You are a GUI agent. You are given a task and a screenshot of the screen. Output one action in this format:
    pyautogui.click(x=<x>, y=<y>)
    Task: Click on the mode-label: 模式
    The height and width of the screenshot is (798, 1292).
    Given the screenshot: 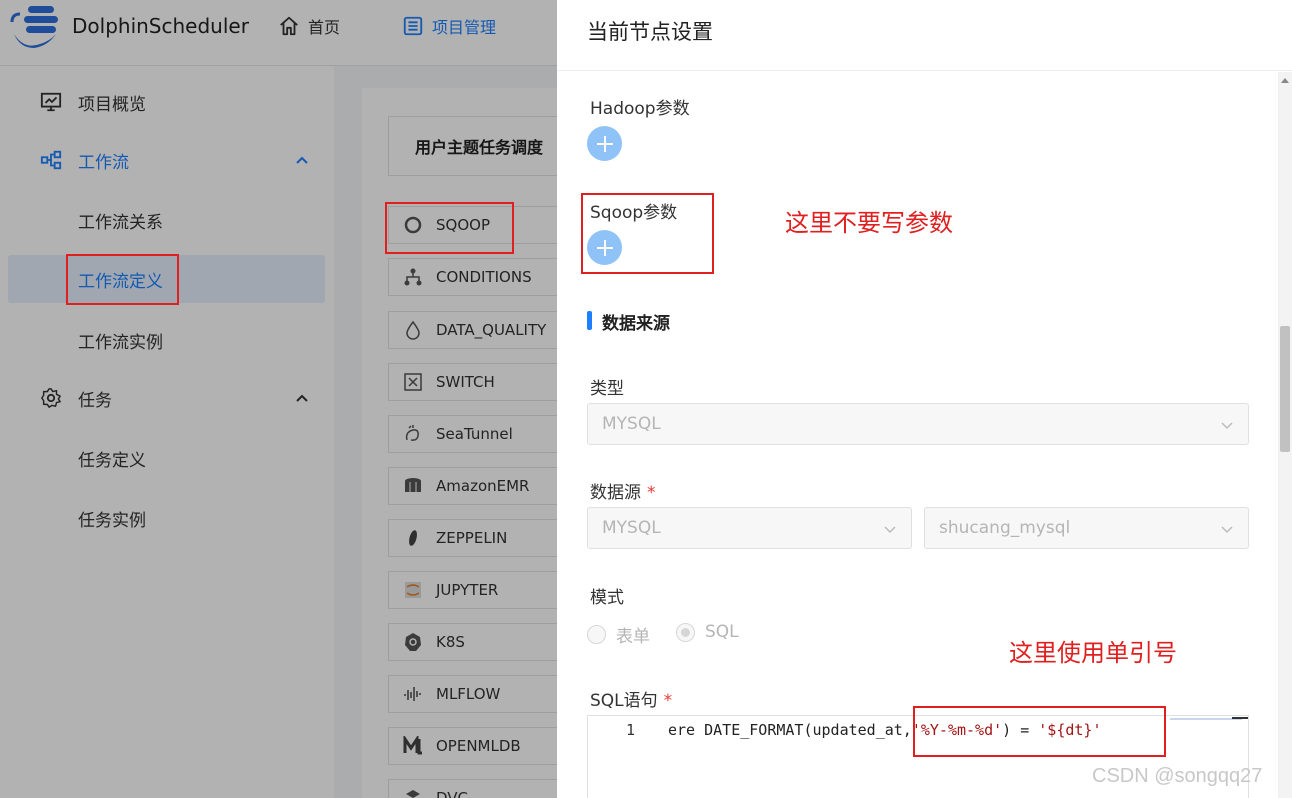 What is the action you would take?
    pyautogui.click(x=607, y=598)
    